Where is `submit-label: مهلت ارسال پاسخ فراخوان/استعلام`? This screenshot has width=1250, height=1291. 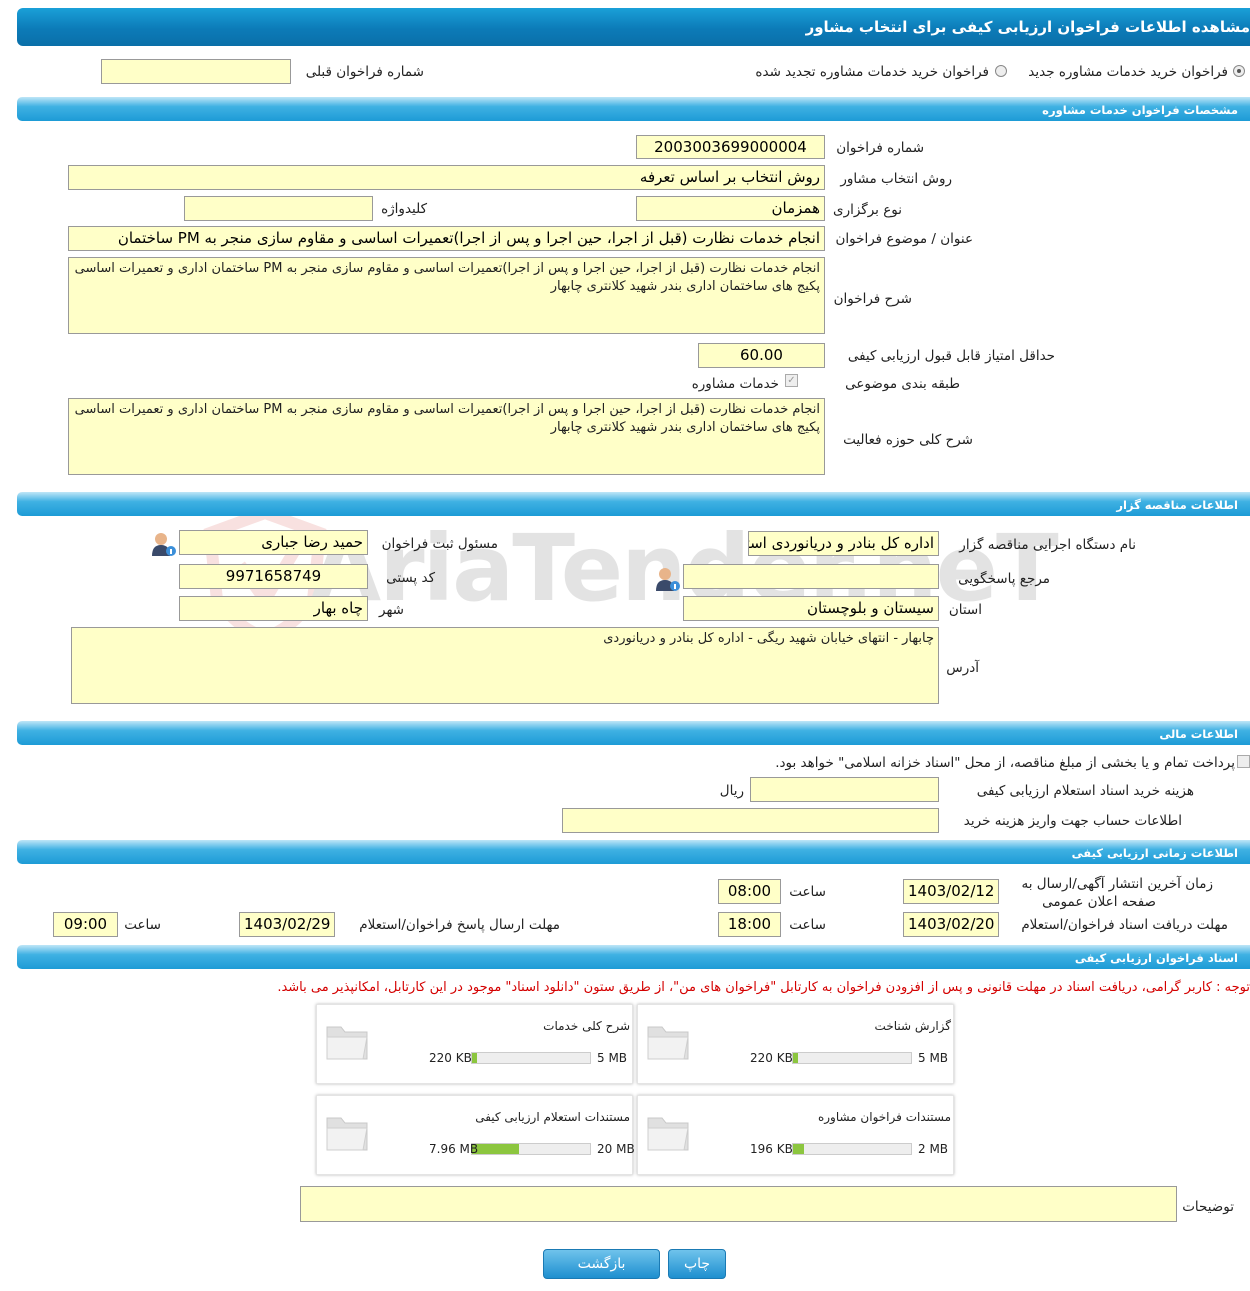 submit-label: مهلت ارسال پاسخ فراخوان/استعلام is located at coordinates (459, 925).